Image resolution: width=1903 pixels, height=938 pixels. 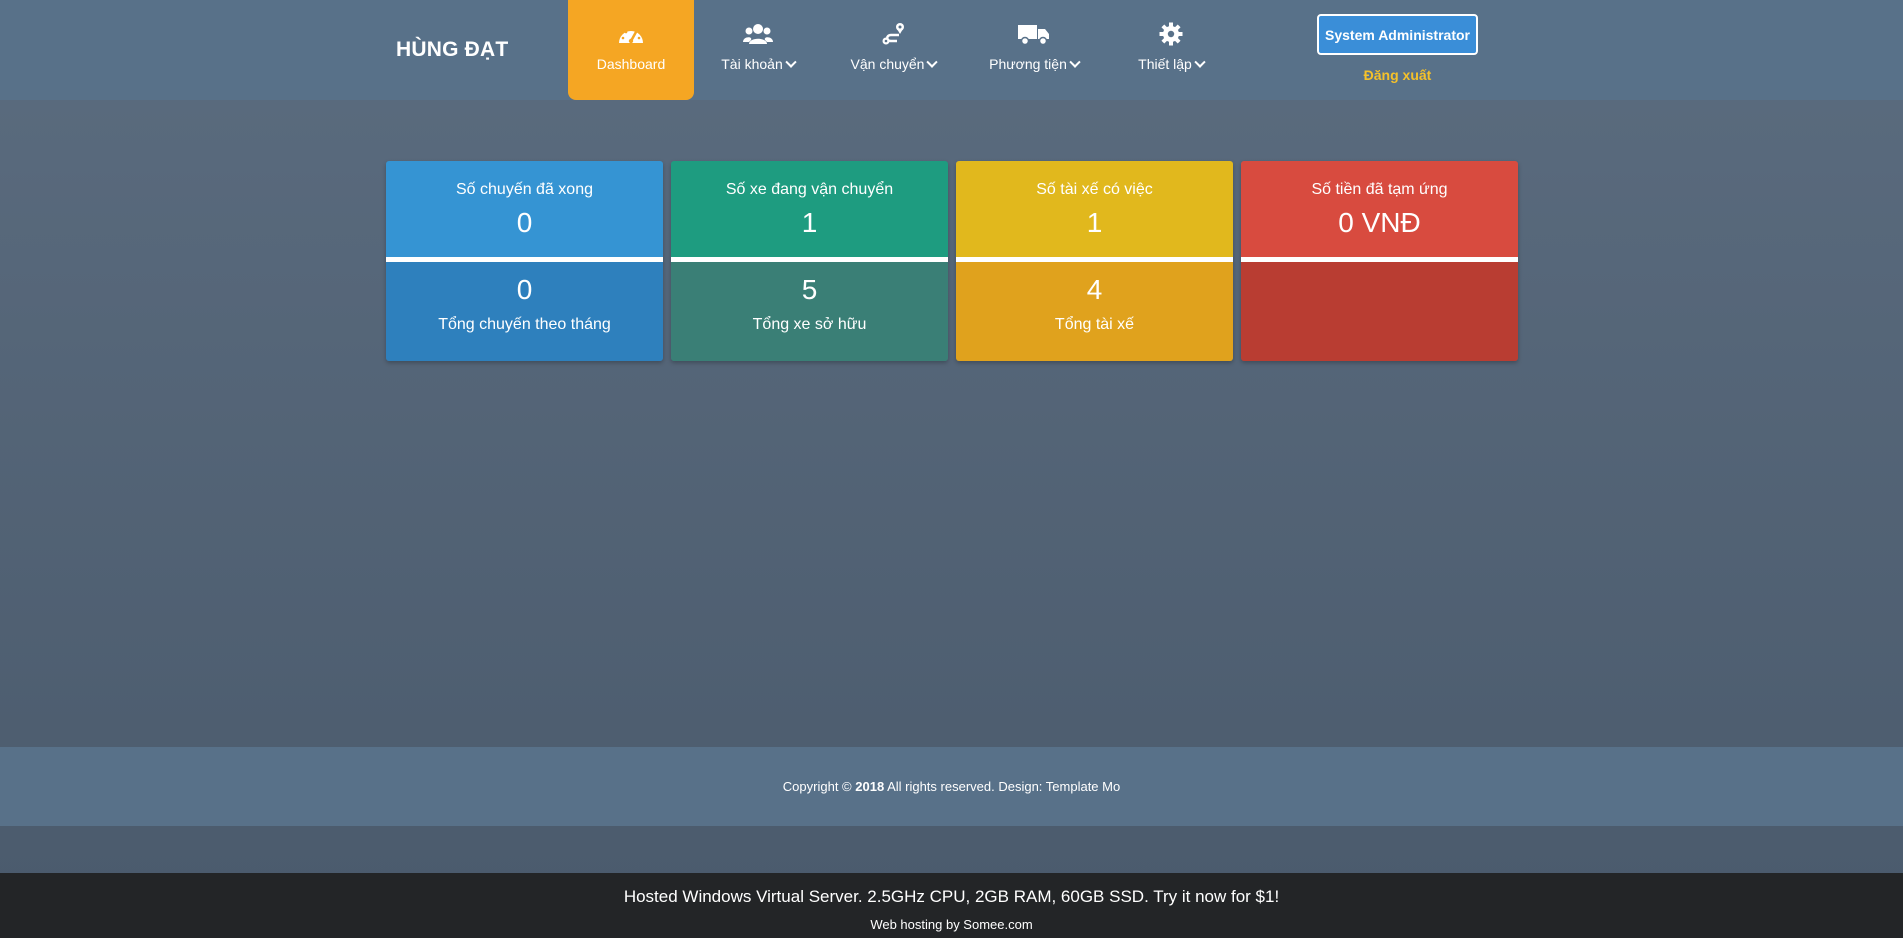 I want to click on nav-item-settings: Thiết lập, so click(x=1171, y=50).